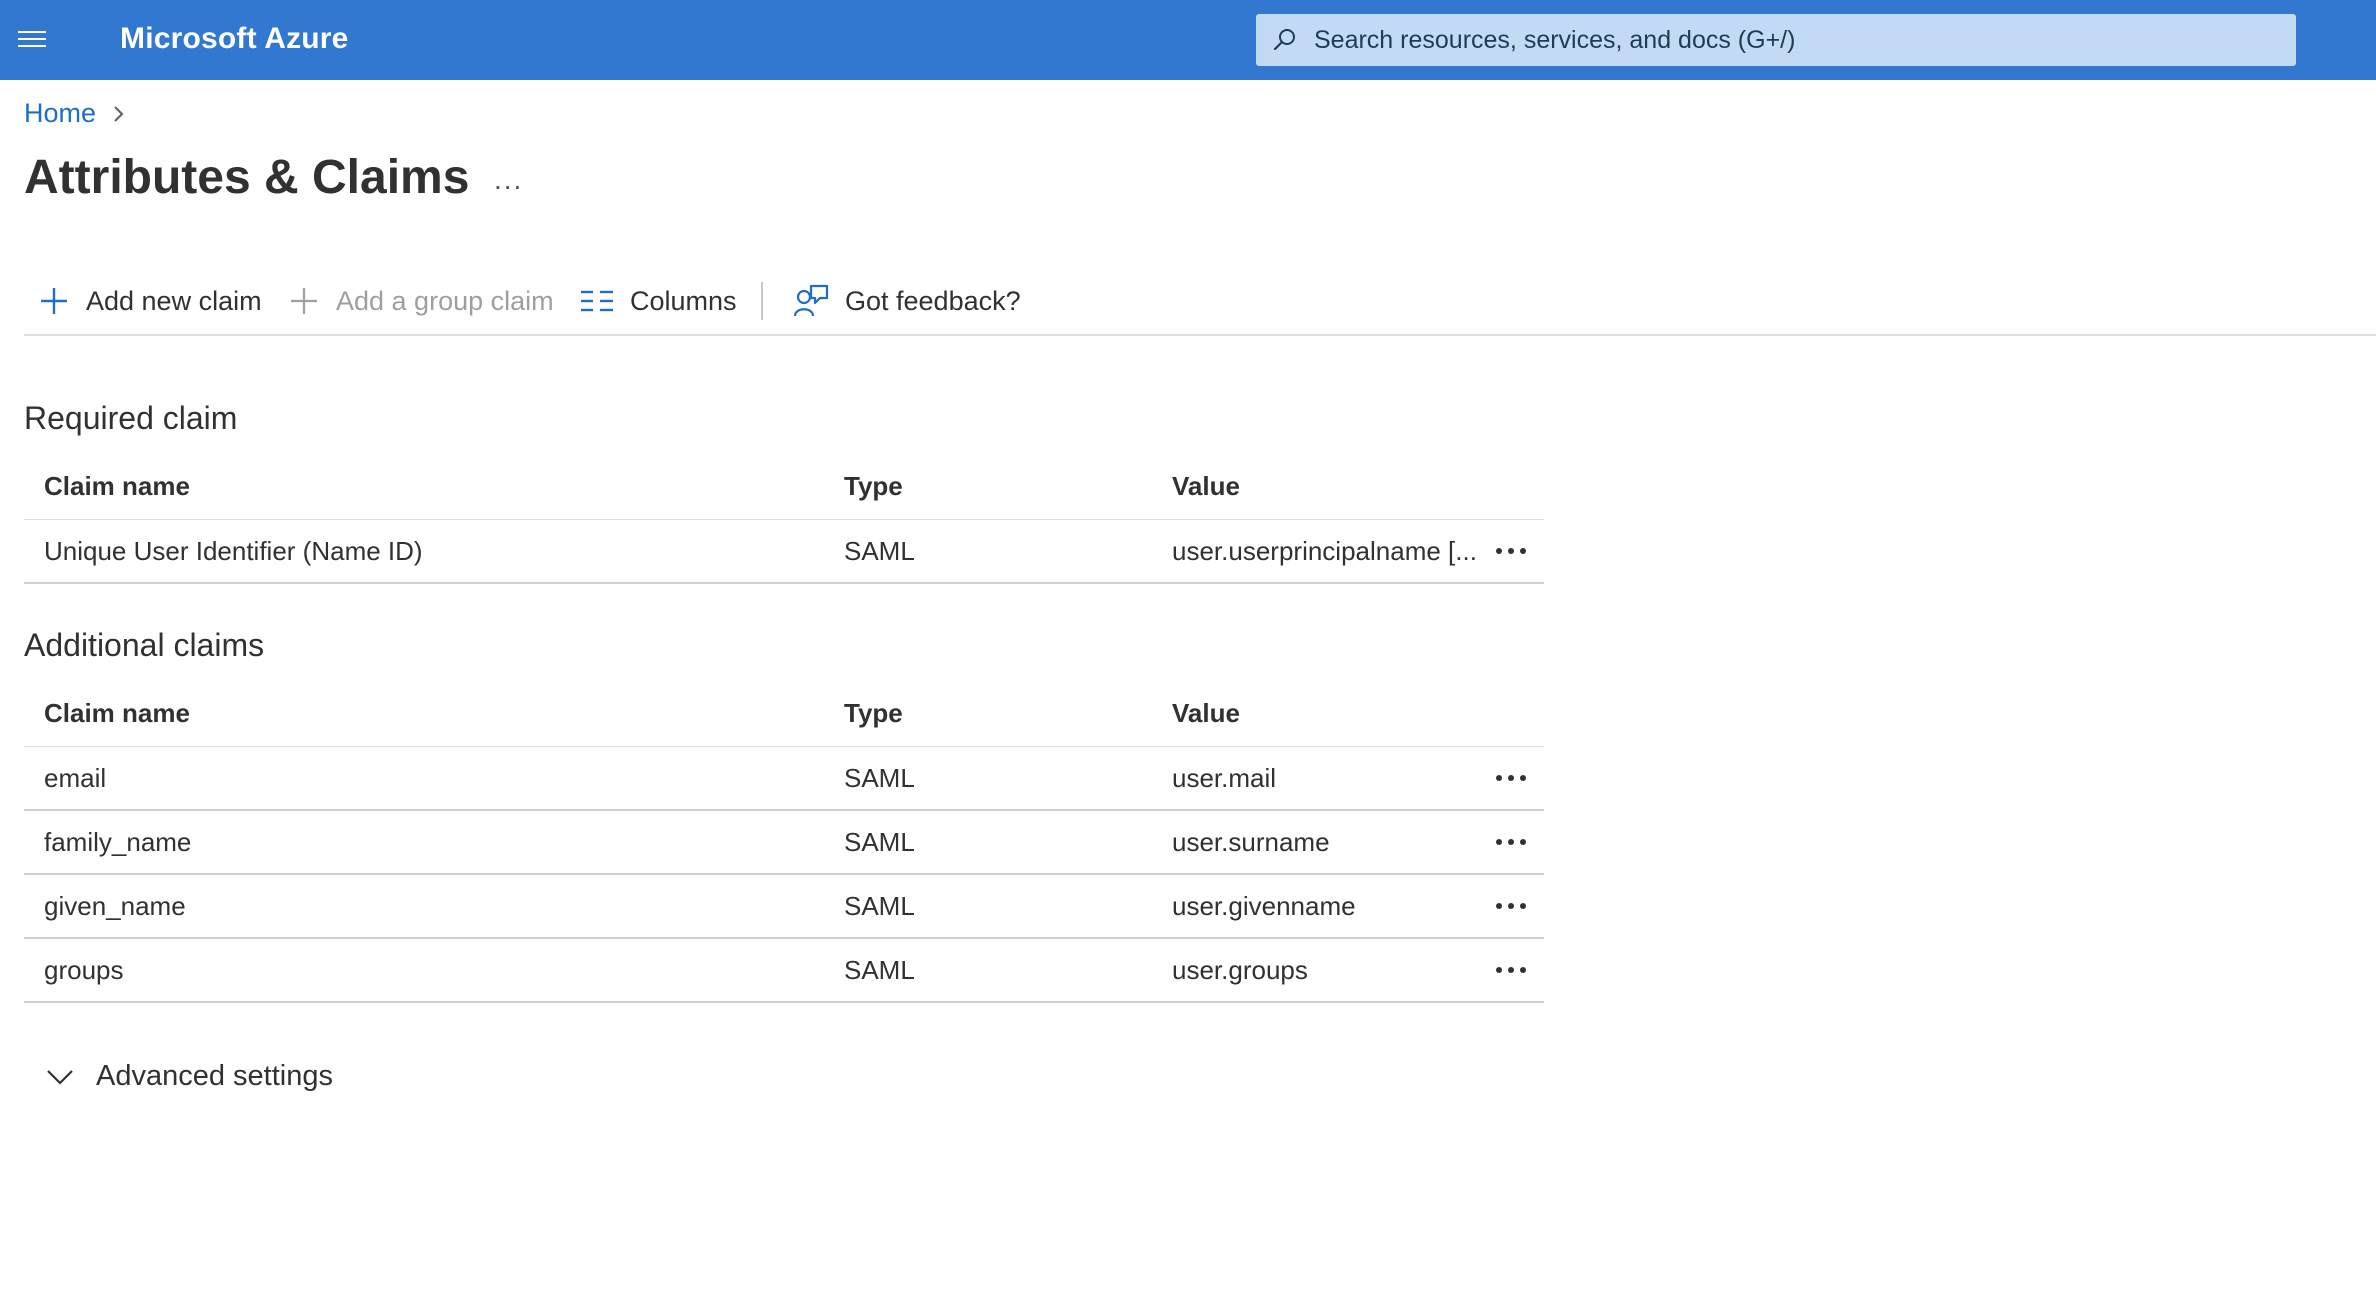  Describe the element at coordinates (424, 551) in the screenshot. I see `claim-name-cell: Unique User Identifier (Name ID)` at that location.